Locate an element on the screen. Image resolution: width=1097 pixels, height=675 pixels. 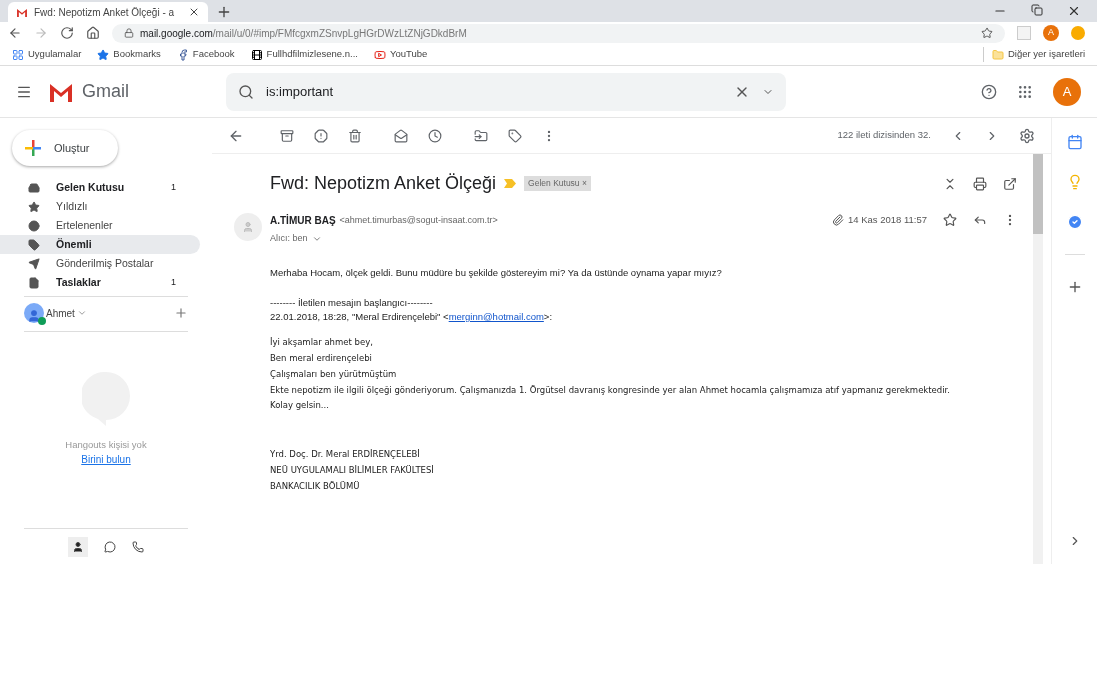
scrollbar is located at coordinates (1038, 359).